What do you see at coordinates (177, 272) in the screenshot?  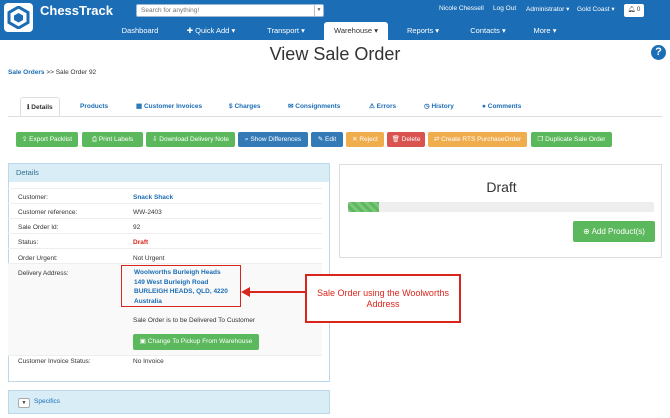 I see `address-line: Woolworths Burleigh Heads` at bounding box center [177, 272].